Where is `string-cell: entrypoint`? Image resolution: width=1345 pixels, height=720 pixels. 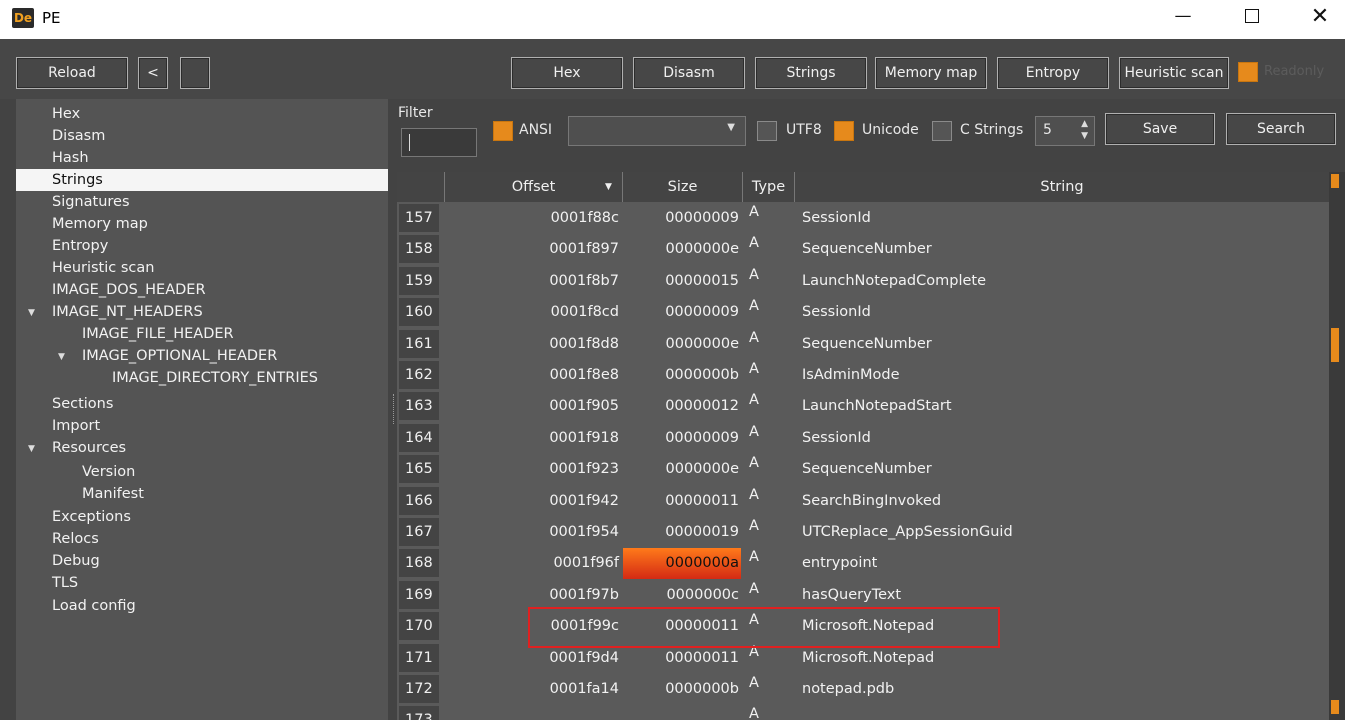 string-cell: entrypoint is located at coordinates (1062, 563).